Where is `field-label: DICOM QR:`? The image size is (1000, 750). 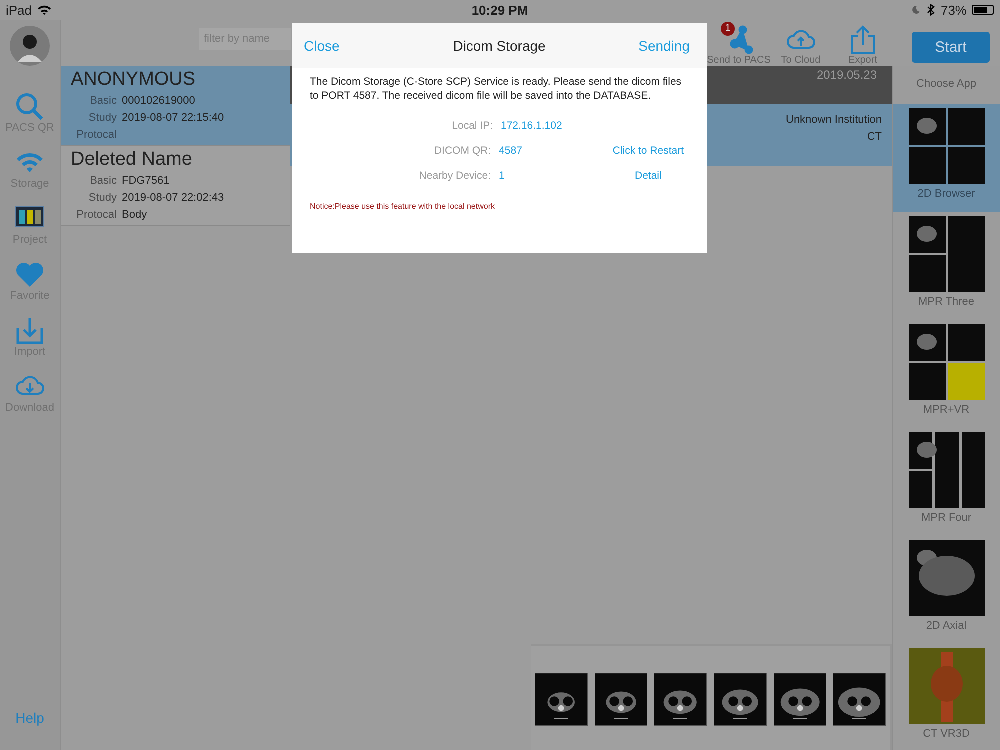 field-label: DICOM QR: is located at coordinates (462, 150).